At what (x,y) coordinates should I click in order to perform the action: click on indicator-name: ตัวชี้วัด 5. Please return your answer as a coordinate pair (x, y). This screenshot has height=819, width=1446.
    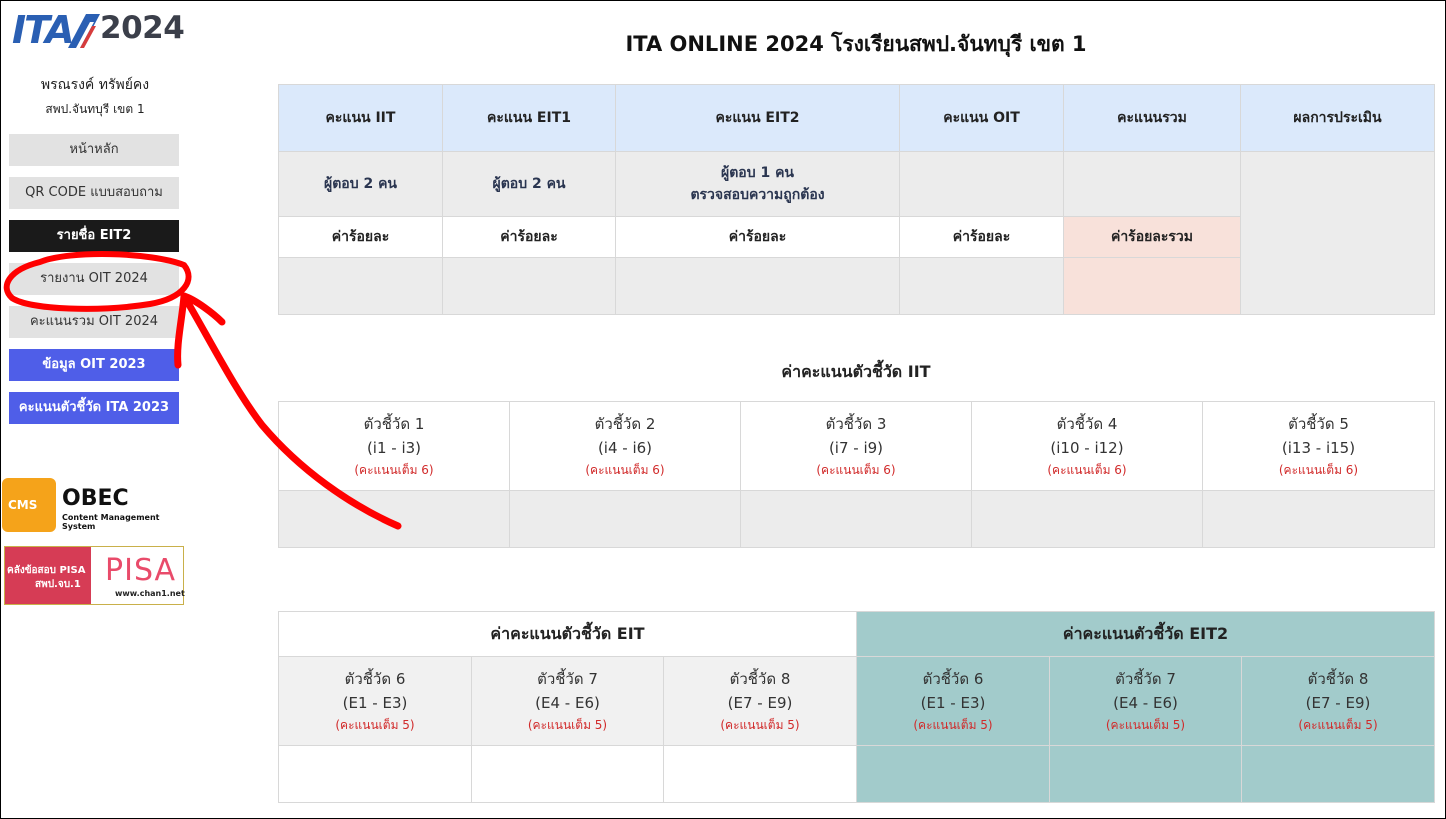
    Looking at the image, I should click on (1318, 424).